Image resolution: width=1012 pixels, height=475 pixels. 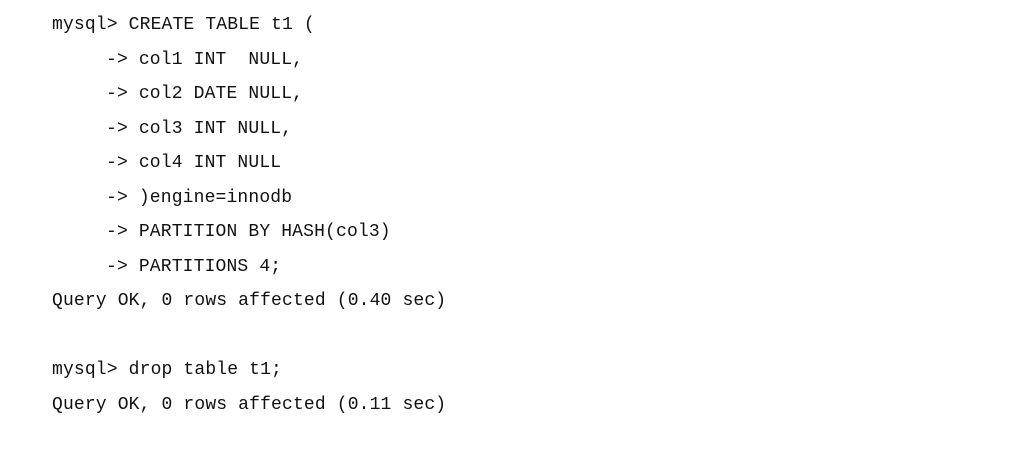 I want to click on console-line-continuation: -> col1 INT NULL,, so click(x=205, y=59).